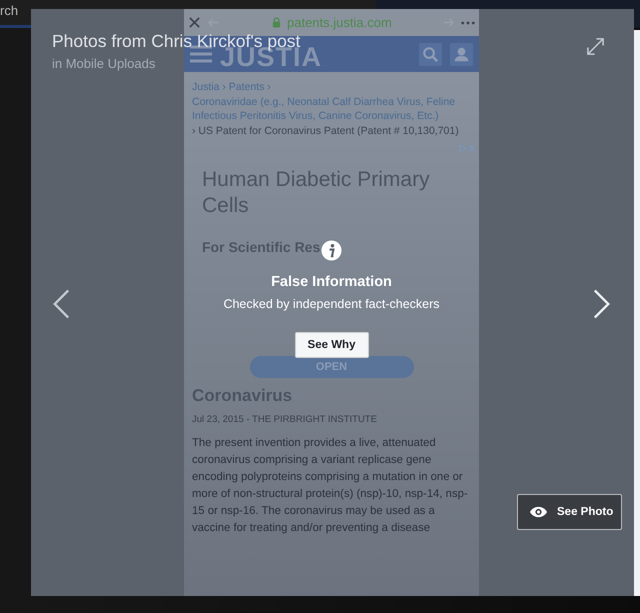 The width and height of the screenshot is (640, 613). Describe the element at coordinates (361, 22) in the screenshot. I see `url-text: patents.justia.com` at that location.